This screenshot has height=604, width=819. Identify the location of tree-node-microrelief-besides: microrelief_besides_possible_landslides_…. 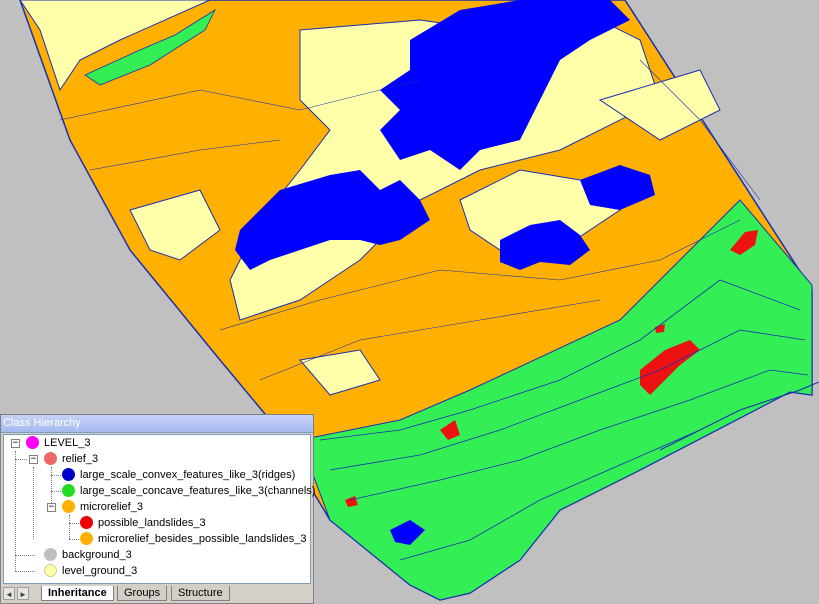
(193, 539).